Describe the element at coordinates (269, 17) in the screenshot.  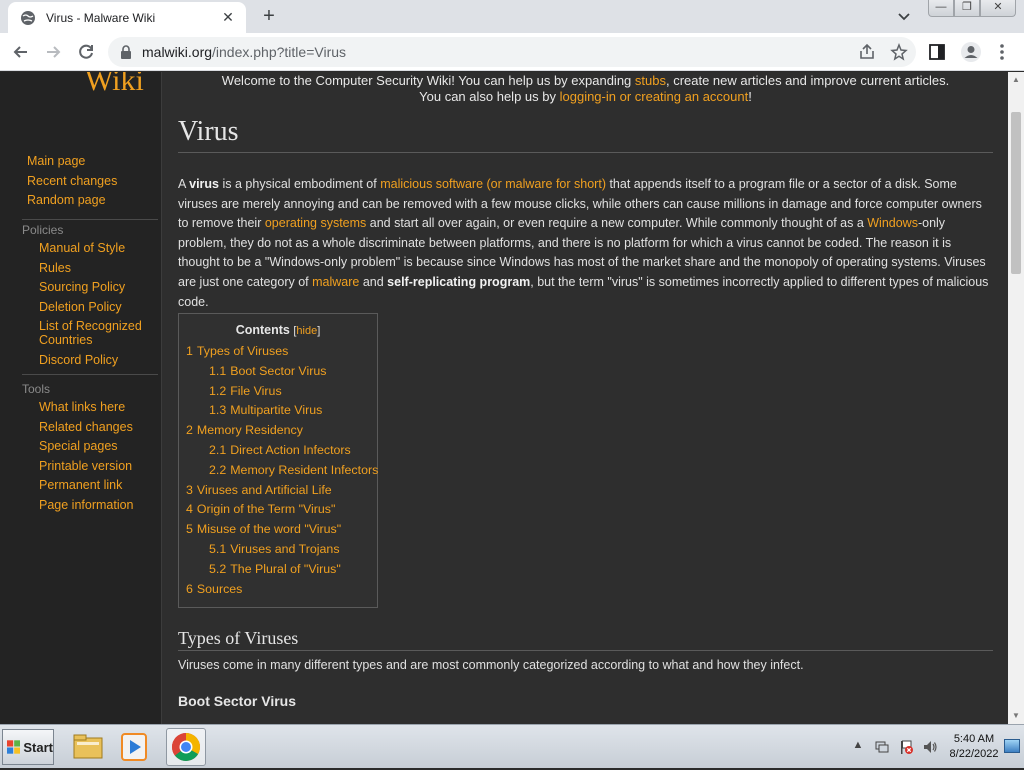
I see `new-tab-button: +` at that location.